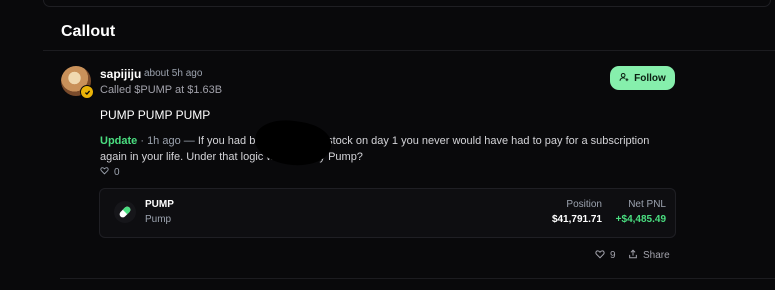 Image resolution: width=775 pixels, height=290 pixels. Describe the element at coordinates (110, 172) in the screenshot. I see `update-like-button: 0` at that location.